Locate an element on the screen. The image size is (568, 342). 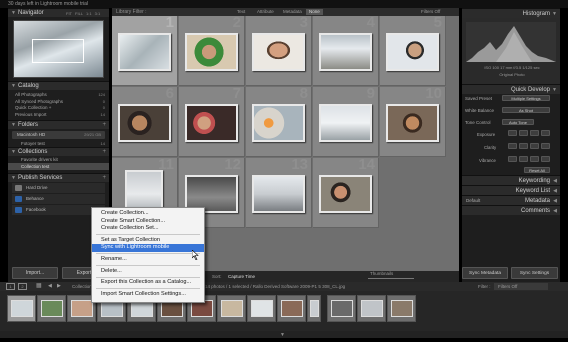
publish-services-header: ▼ Publish Services + is located at coordinates (58, 178).